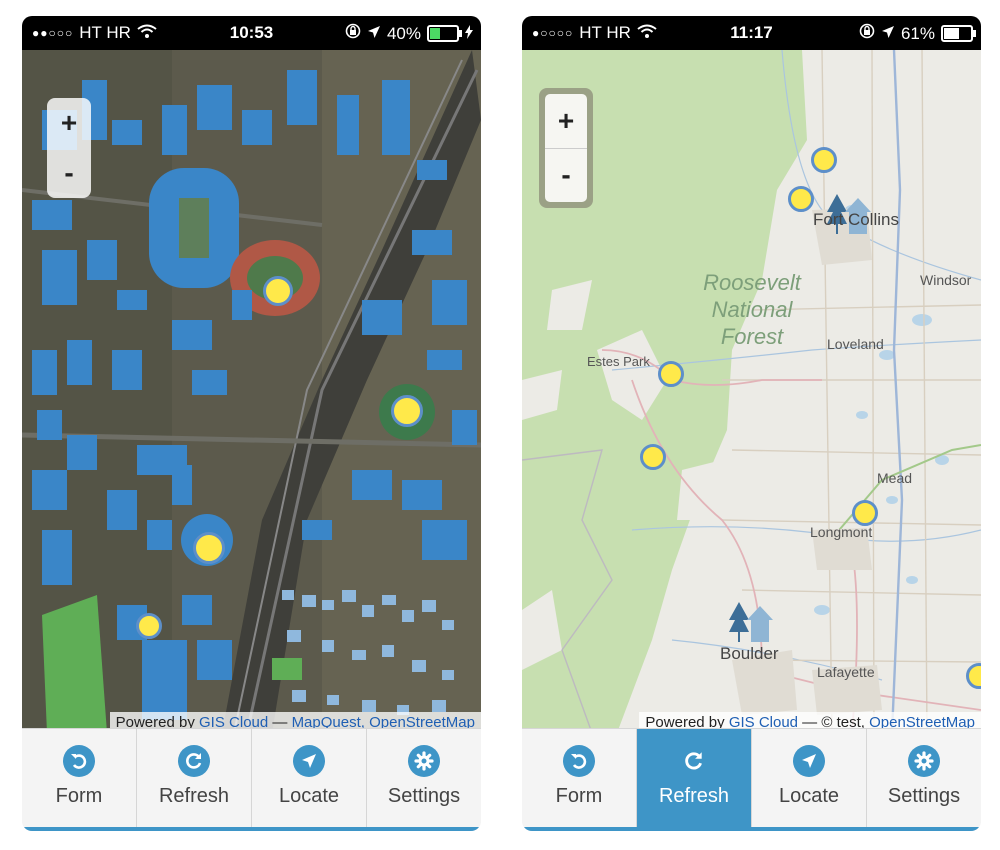 This screenshot has height=850, width=1000. I want to click on city-label-fort-collins: Fort Collins, so click(856, 219).